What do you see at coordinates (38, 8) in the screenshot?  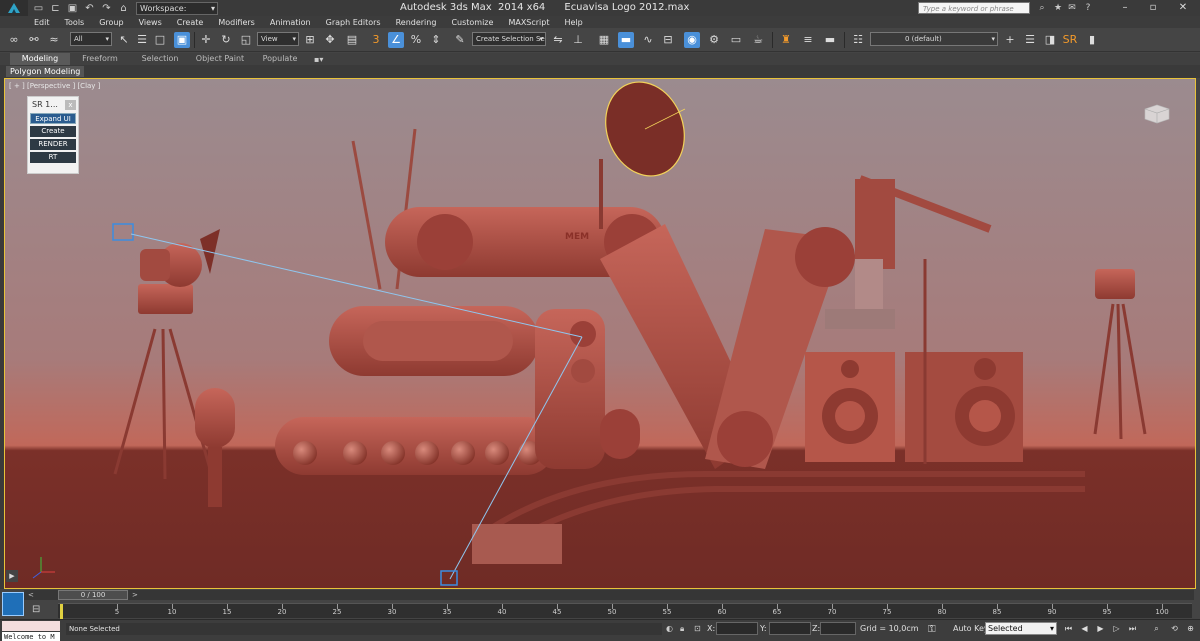 I see `new-scene-icon: ▭` at bounding box center [38, 8].